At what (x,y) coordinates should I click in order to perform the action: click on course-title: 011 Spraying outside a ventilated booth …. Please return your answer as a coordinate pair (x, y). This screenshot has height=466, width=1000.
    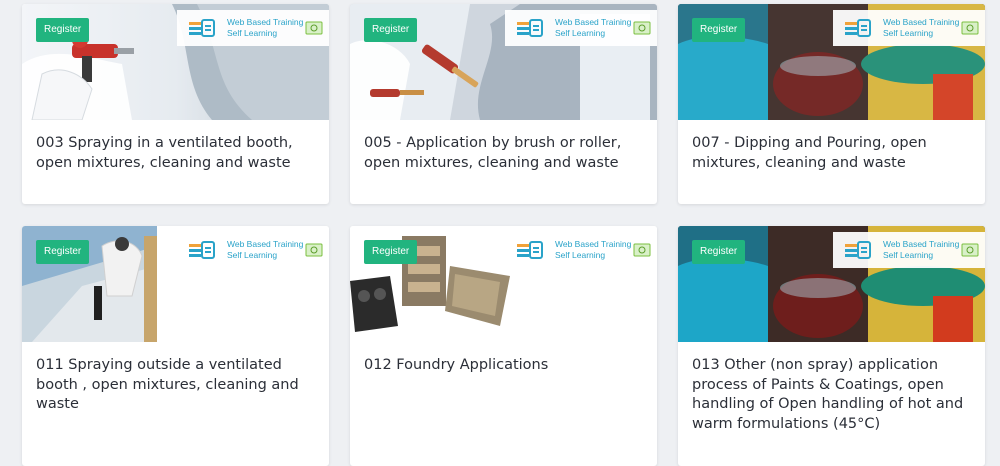
    Looking at the image, I should click on (175, 385).